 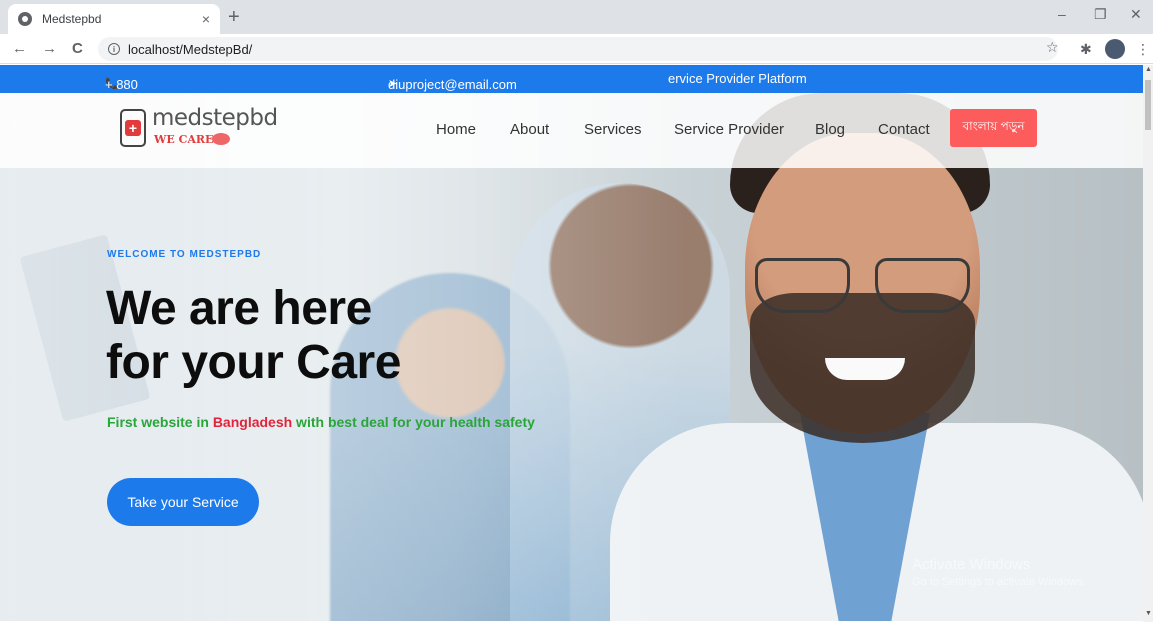 I want to click on bookmark-star-icon: ☆, so click(x=1052, y=47).